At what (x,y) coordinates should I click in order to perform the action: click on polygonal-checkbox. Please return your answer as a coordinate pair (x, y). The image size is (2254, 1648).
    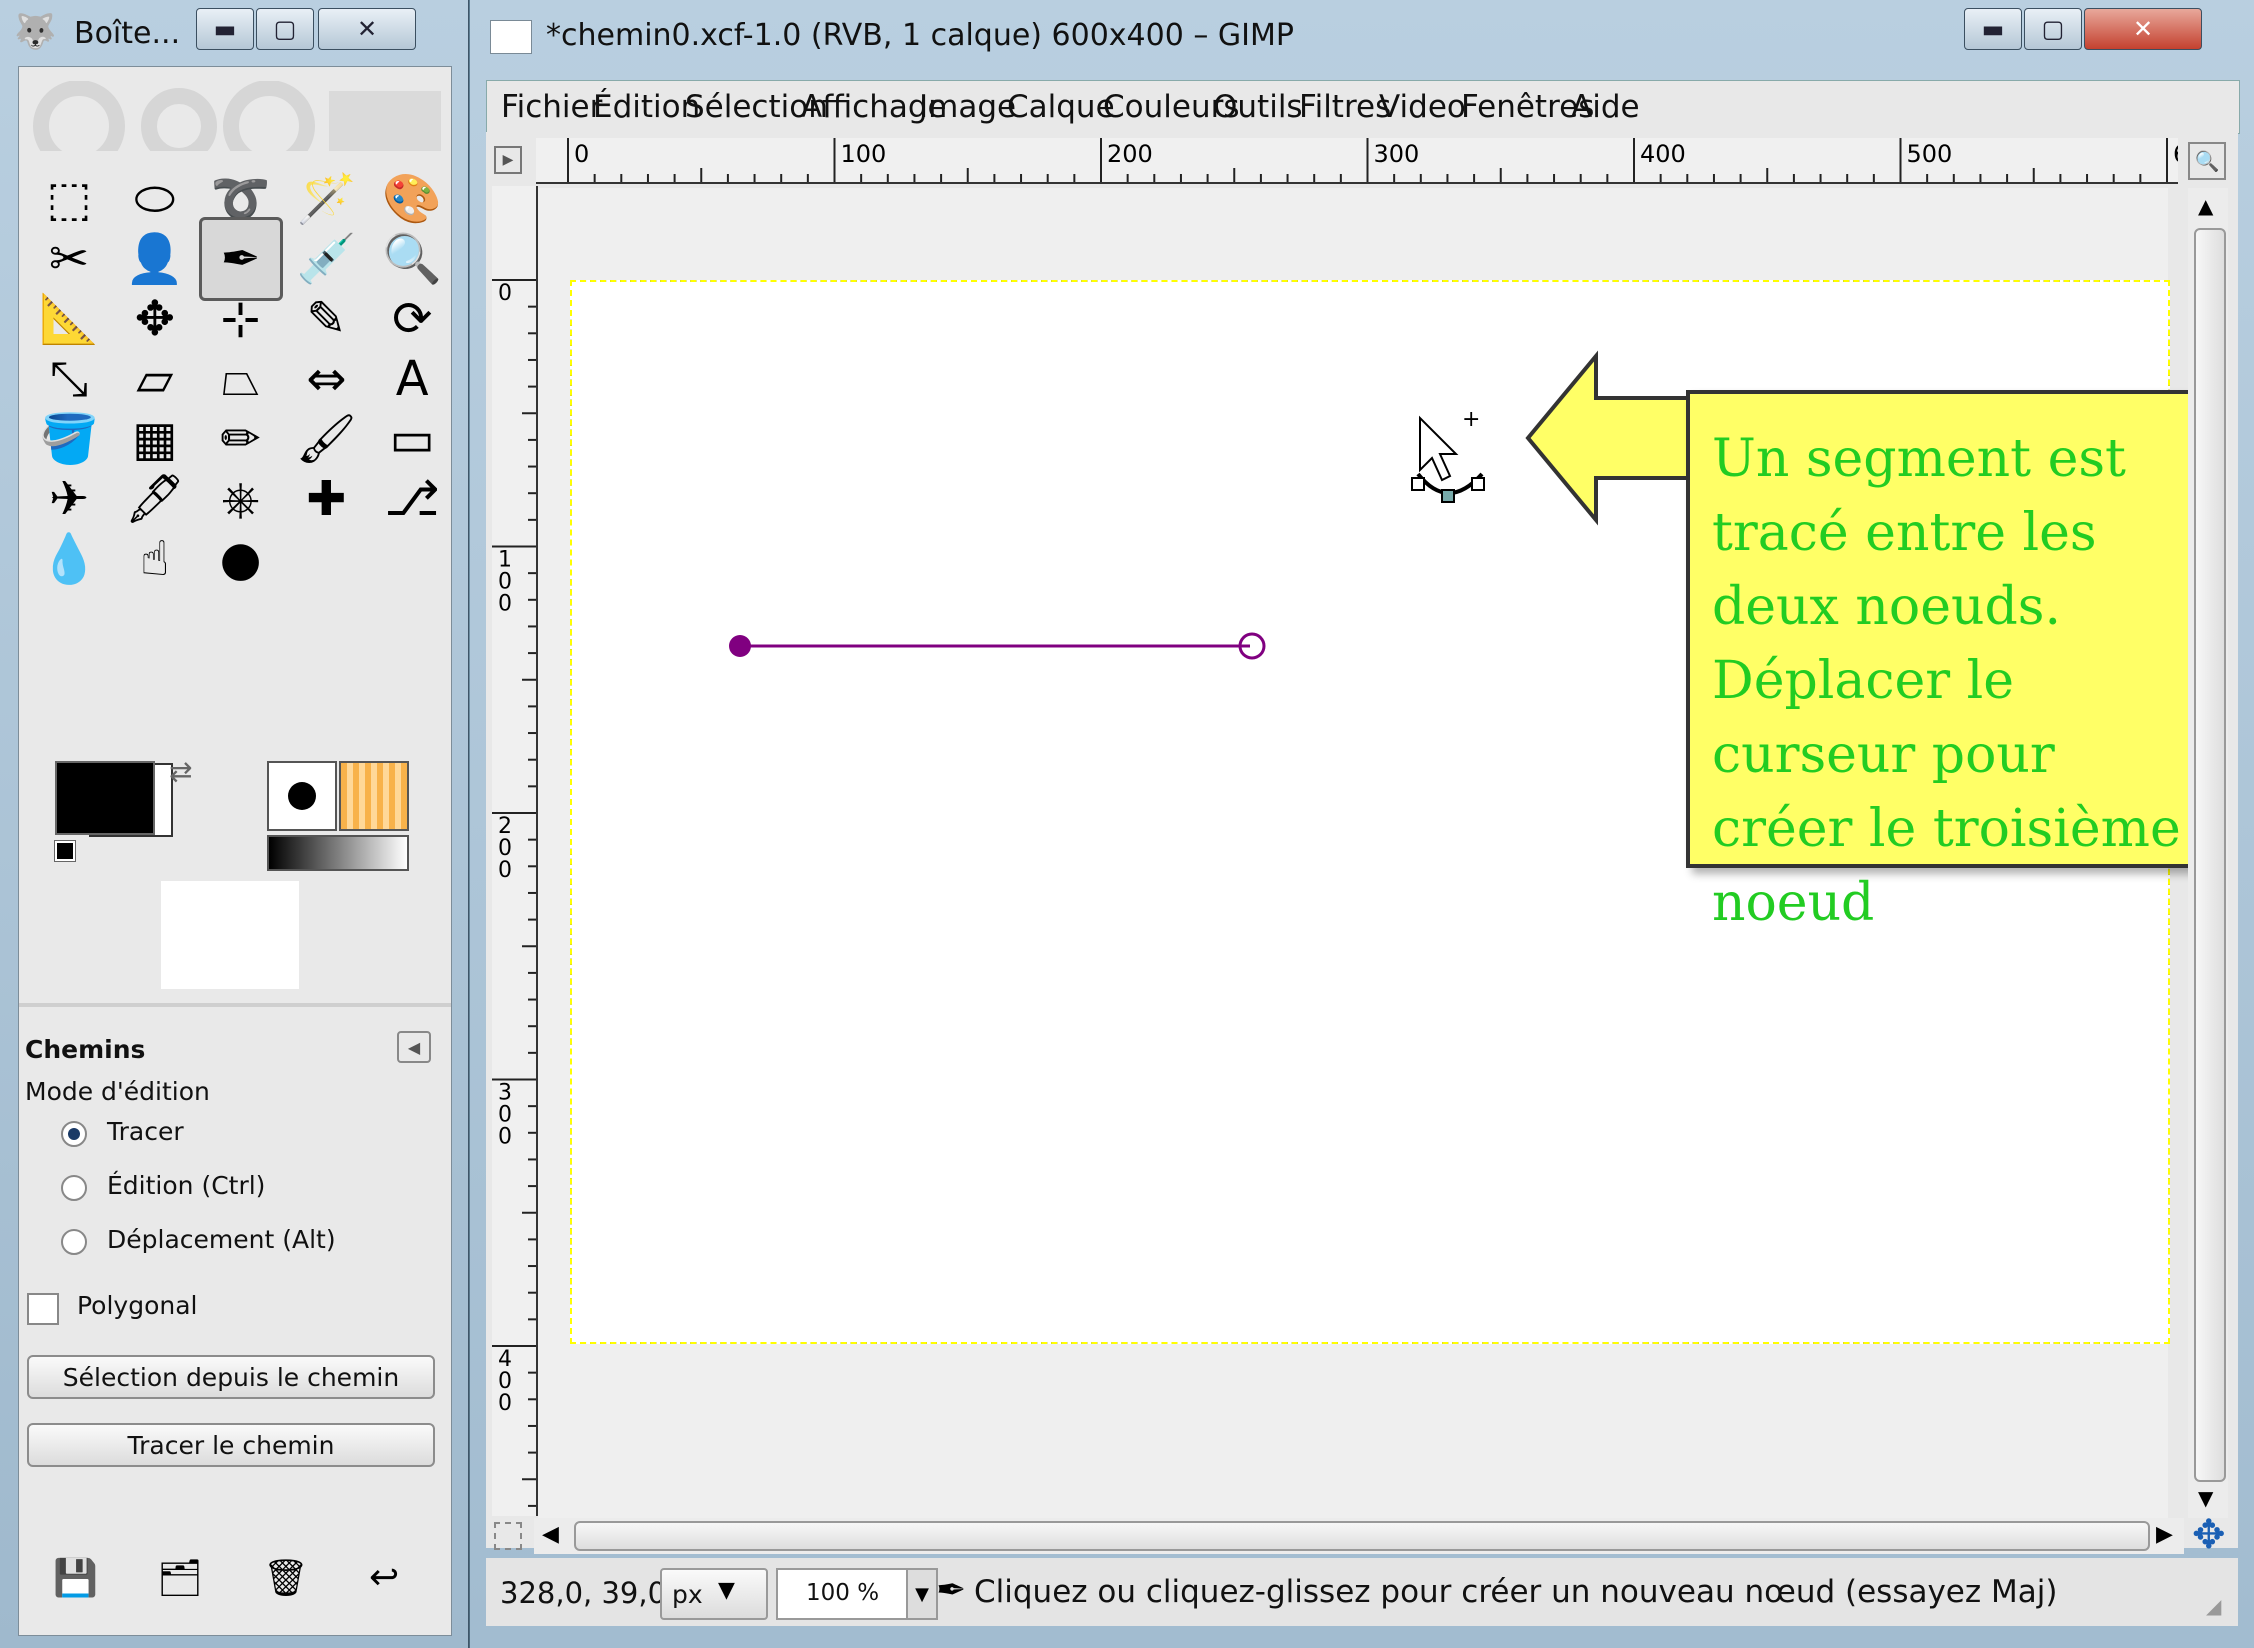
    Looking at the image, I should click on (43, 1309).